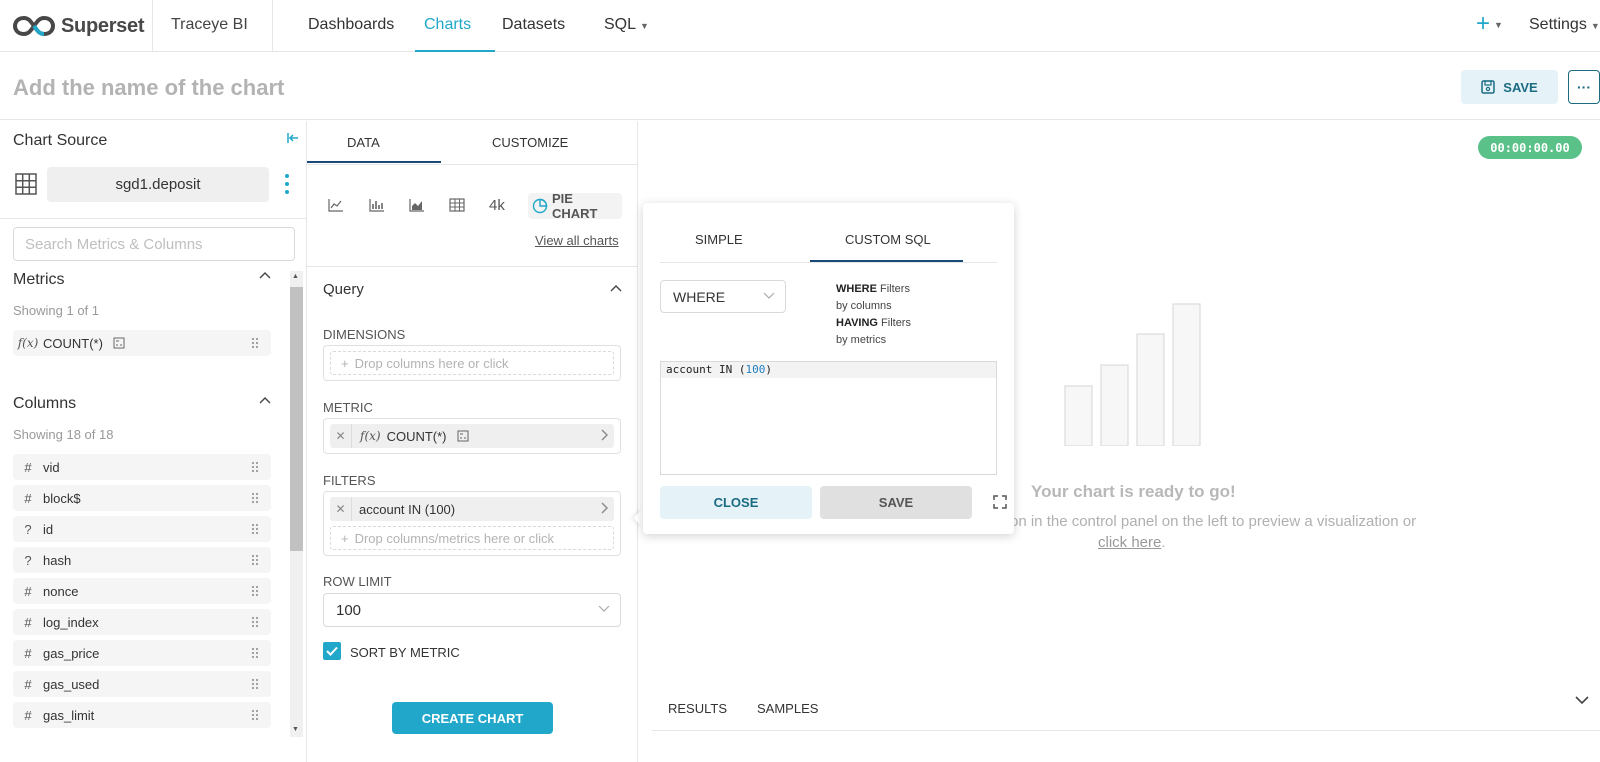  Describe the element at coordinates (377, 205) in the screenshot. I see `bar-chart-icon` at that location.